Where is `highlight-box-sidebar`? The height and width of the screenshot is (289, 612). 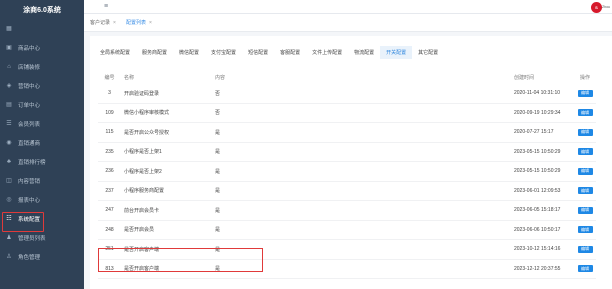 highlight-box-sidebar is located at coordinates (23, 222).